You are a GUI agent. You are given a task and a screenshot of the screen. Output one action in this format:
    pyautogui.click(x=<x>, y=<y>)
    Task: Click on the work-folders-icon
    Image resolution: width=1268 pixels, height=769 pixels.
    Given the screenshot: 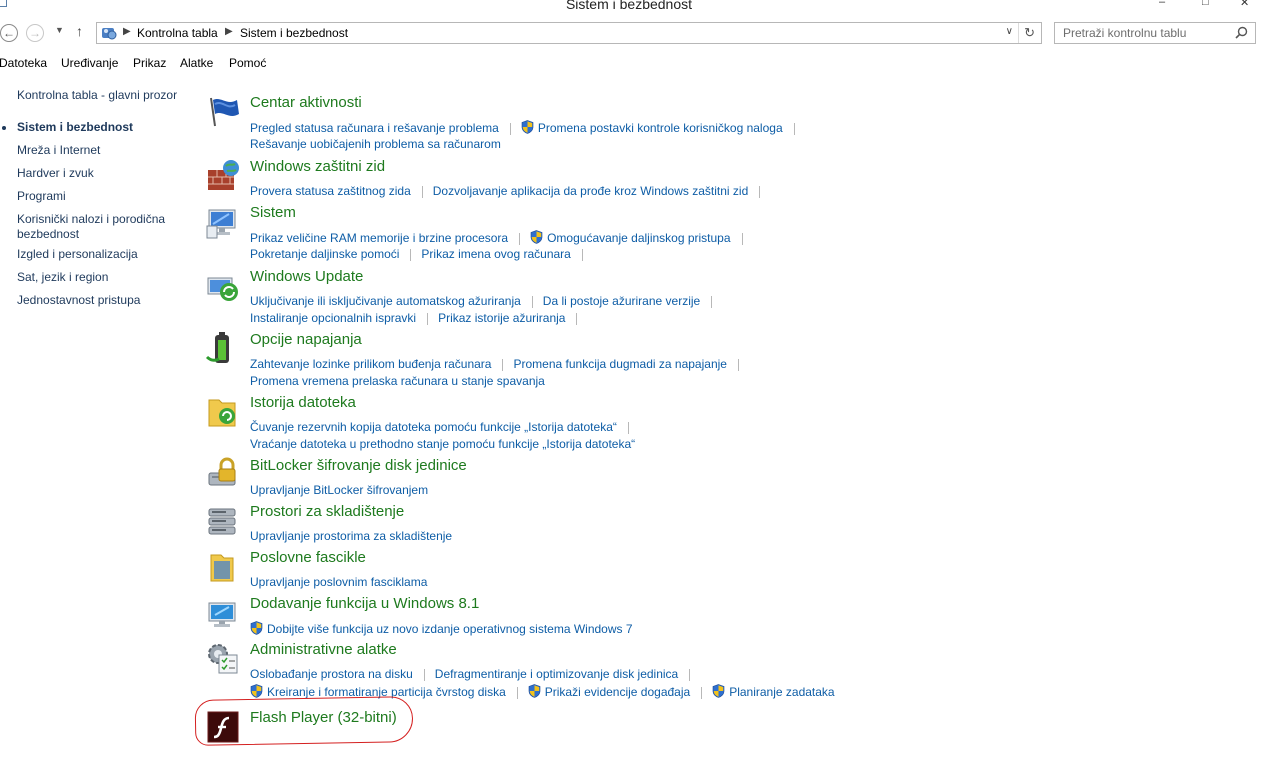 What is the action you would take?
    pyautogui.click(x=223, y=567)
    